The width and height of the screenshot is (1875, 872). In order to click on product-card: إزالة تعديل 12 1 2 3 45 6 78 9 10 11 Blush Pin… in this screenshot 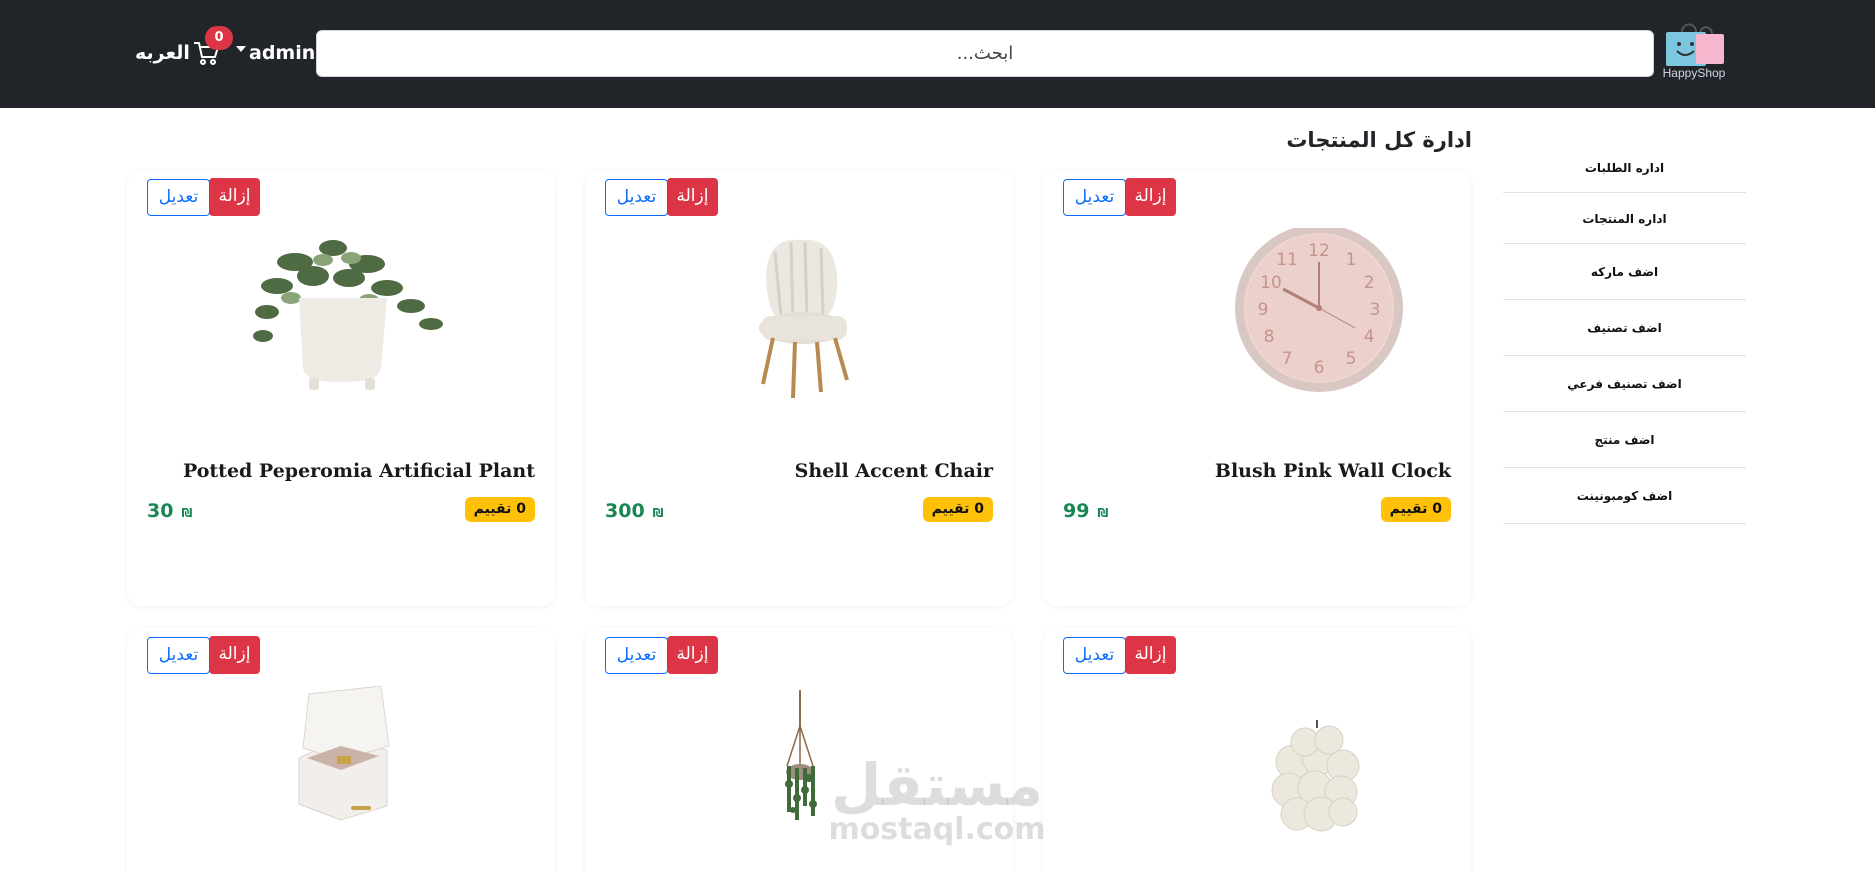, I will do `click(1257, 388)`.